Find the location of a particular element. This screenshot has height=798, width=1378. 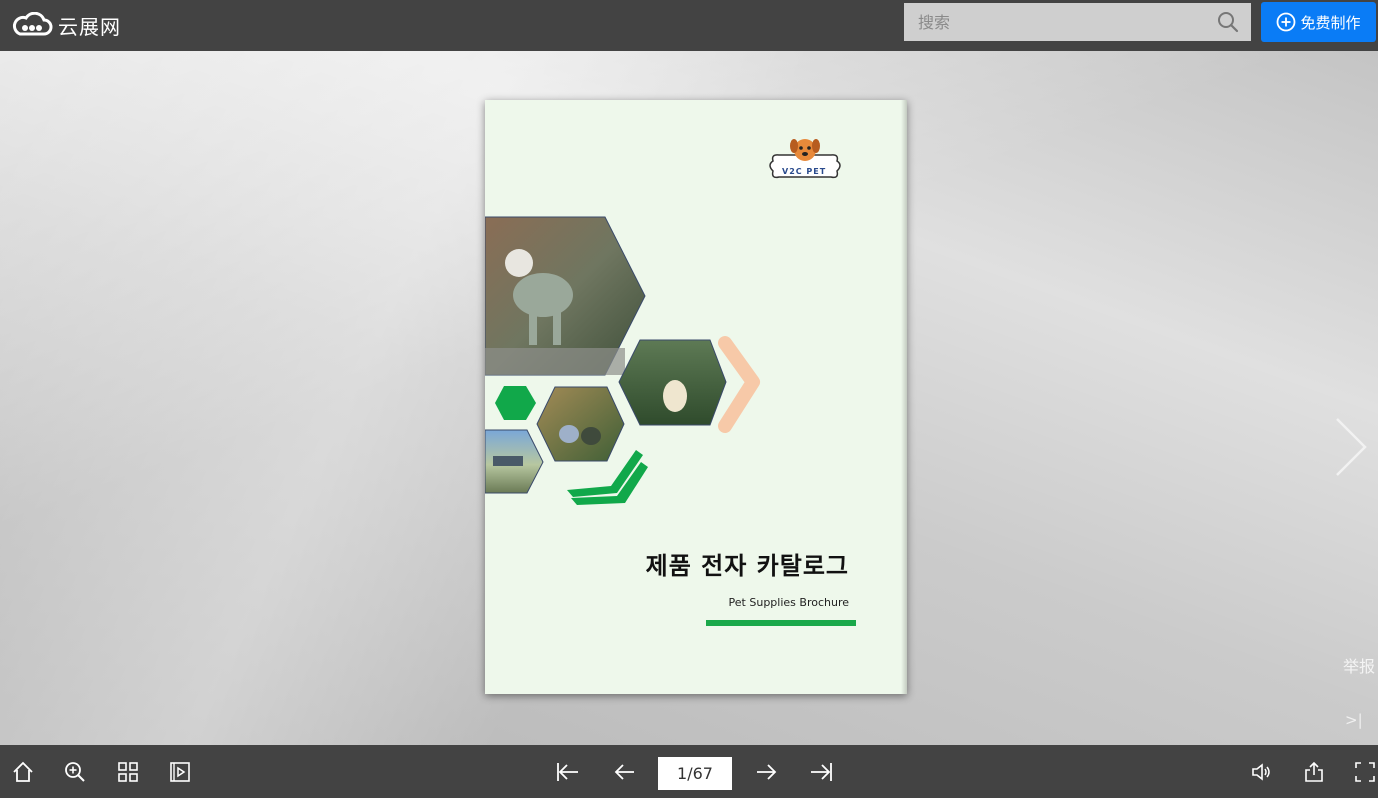

top-bar: 云展网 免费制作 is located at coordinates (689, 25).